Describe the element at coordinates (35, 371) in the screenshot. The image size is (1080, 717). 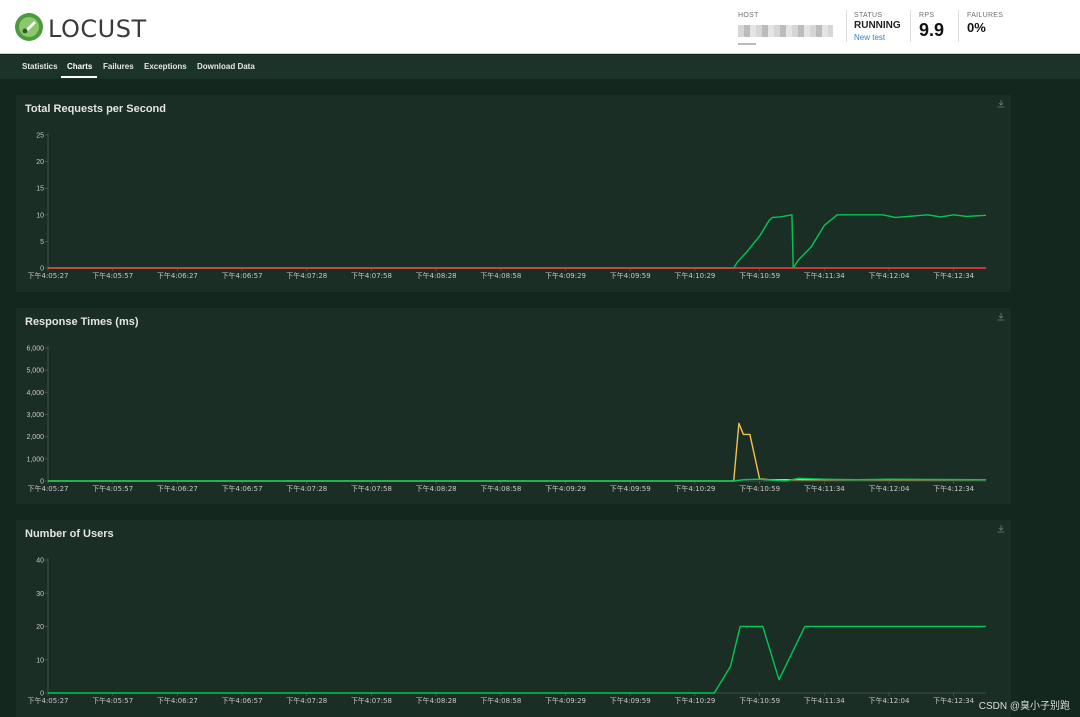
I see `y-tick-label: 5,000` at that location.